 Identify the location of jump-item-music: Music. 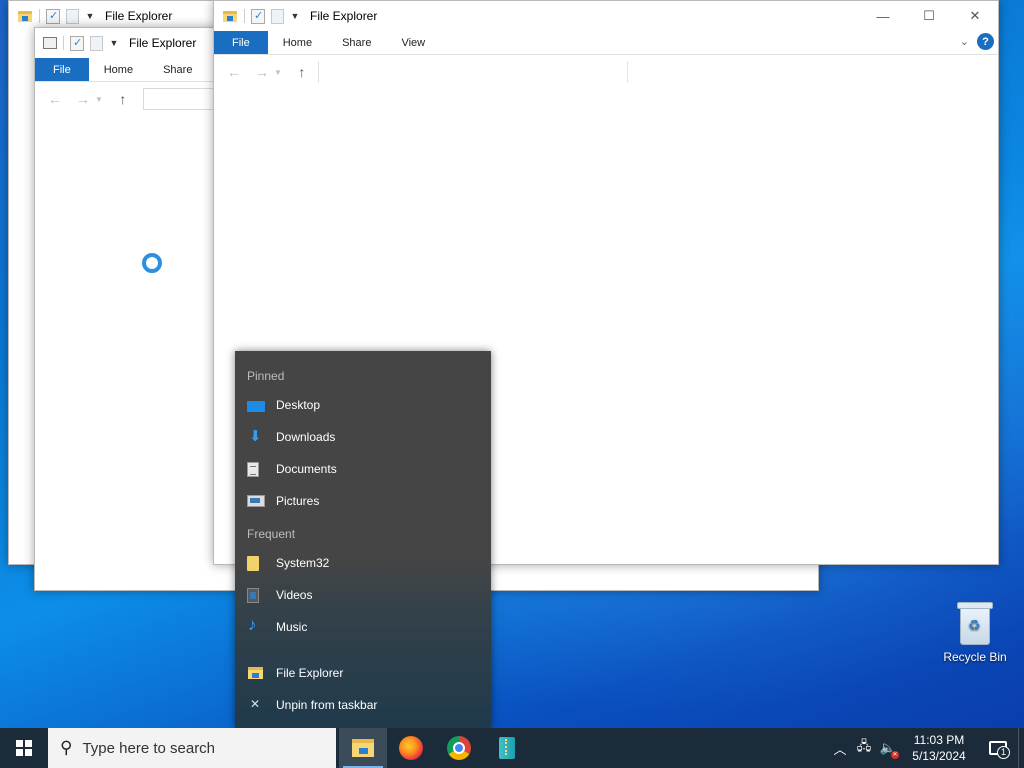
(277, 626).